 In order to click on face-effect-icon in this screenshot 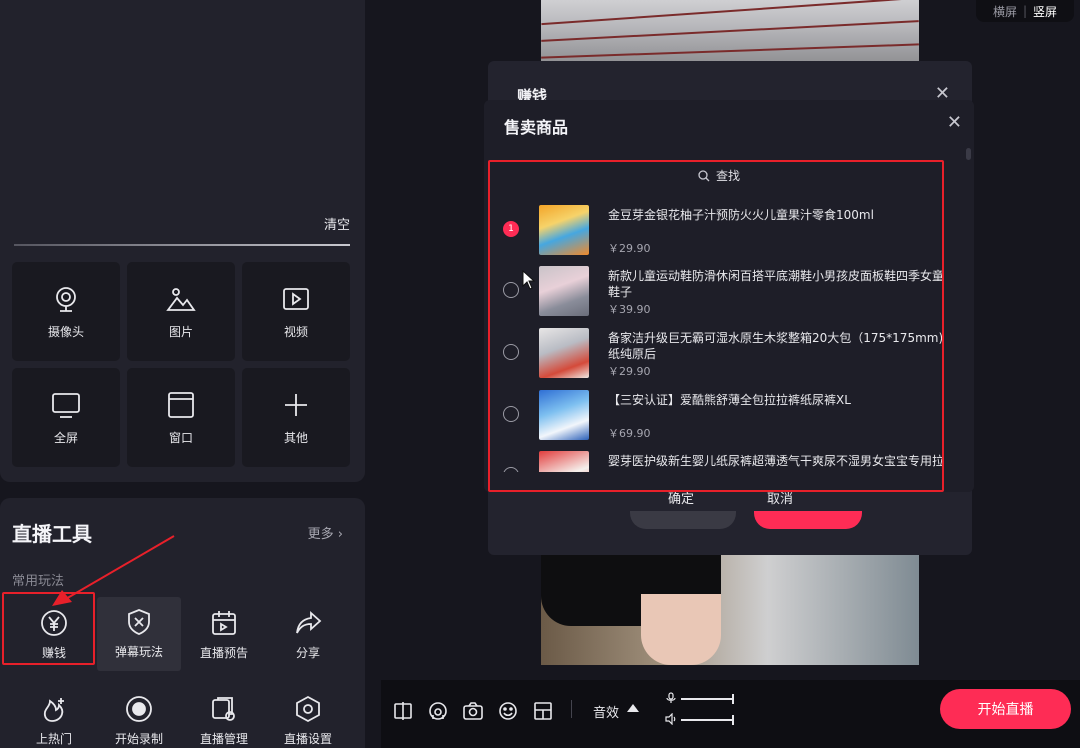, I will do `click(508, 711)`.